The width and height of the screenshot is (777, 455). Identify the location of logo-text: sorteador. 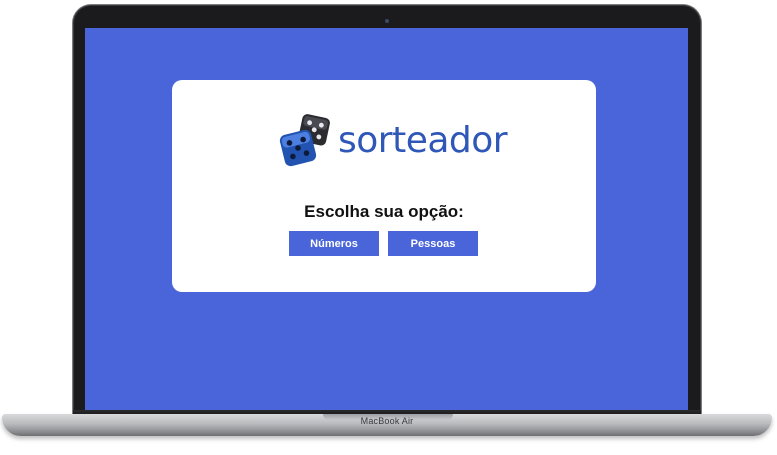
(423, 140).